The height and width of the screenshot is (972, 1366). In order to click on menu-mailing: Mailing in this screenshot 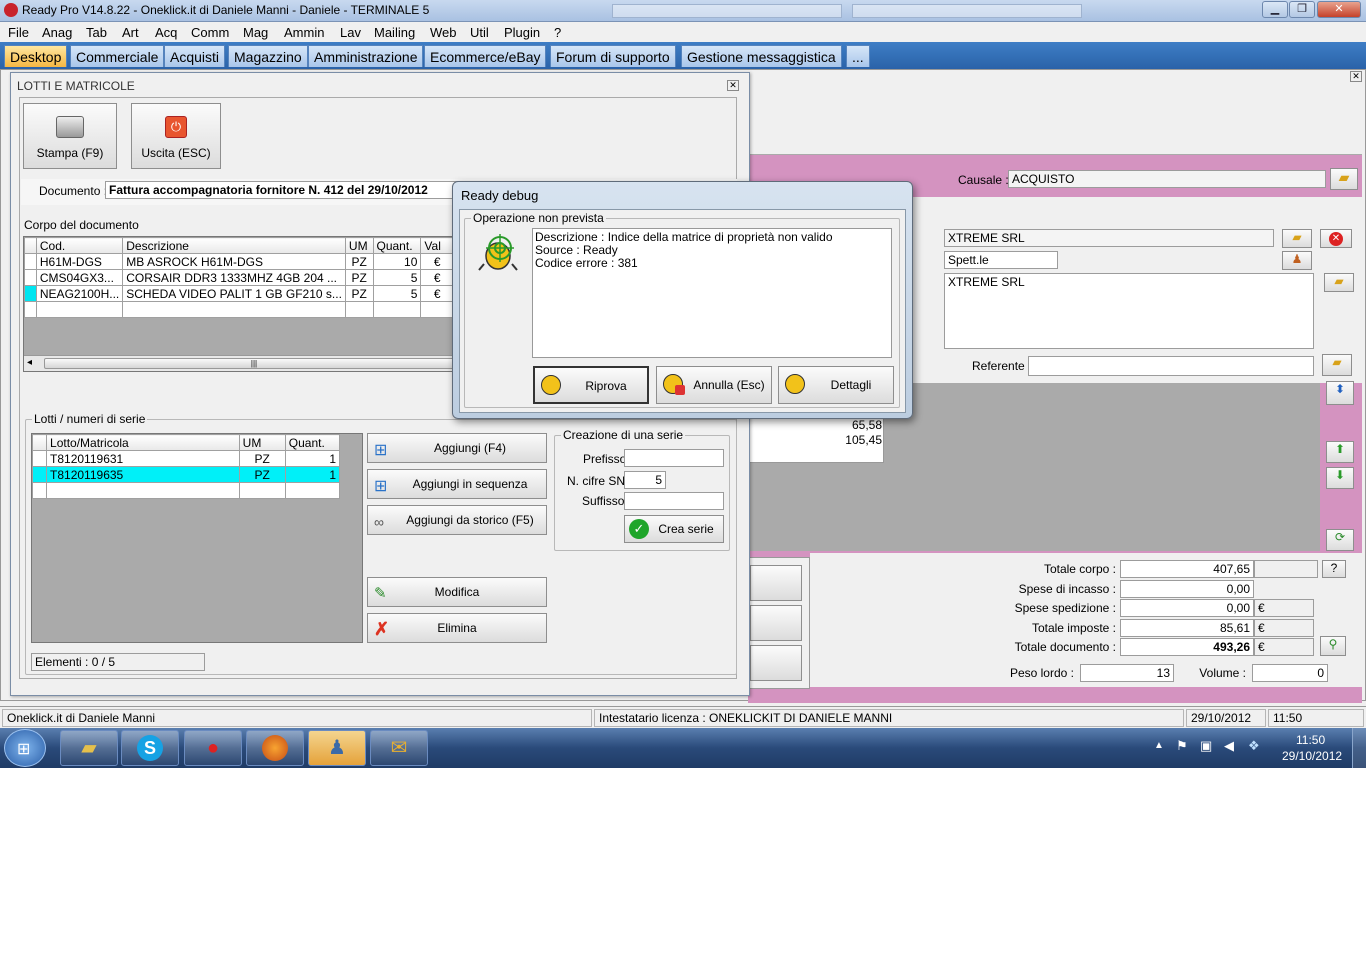, I will do `click(394, 32)`.